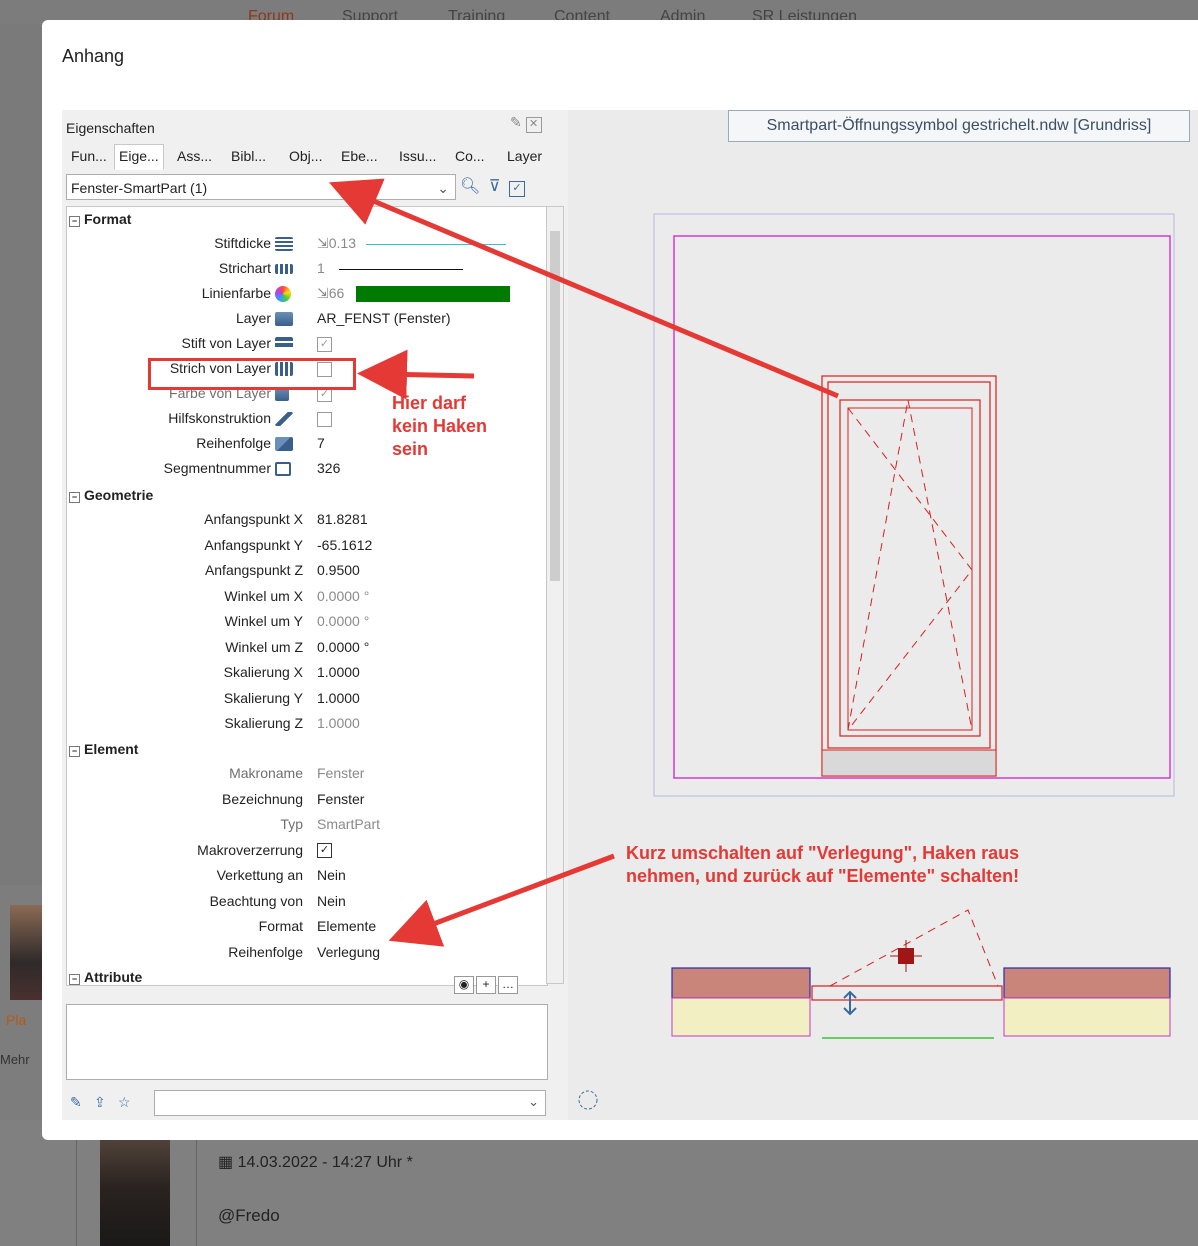  Describe the element at coordinates (307, 321) in the screenshot. I see `prop-layer: Layer AR_FENST (Fenster)` at that location.